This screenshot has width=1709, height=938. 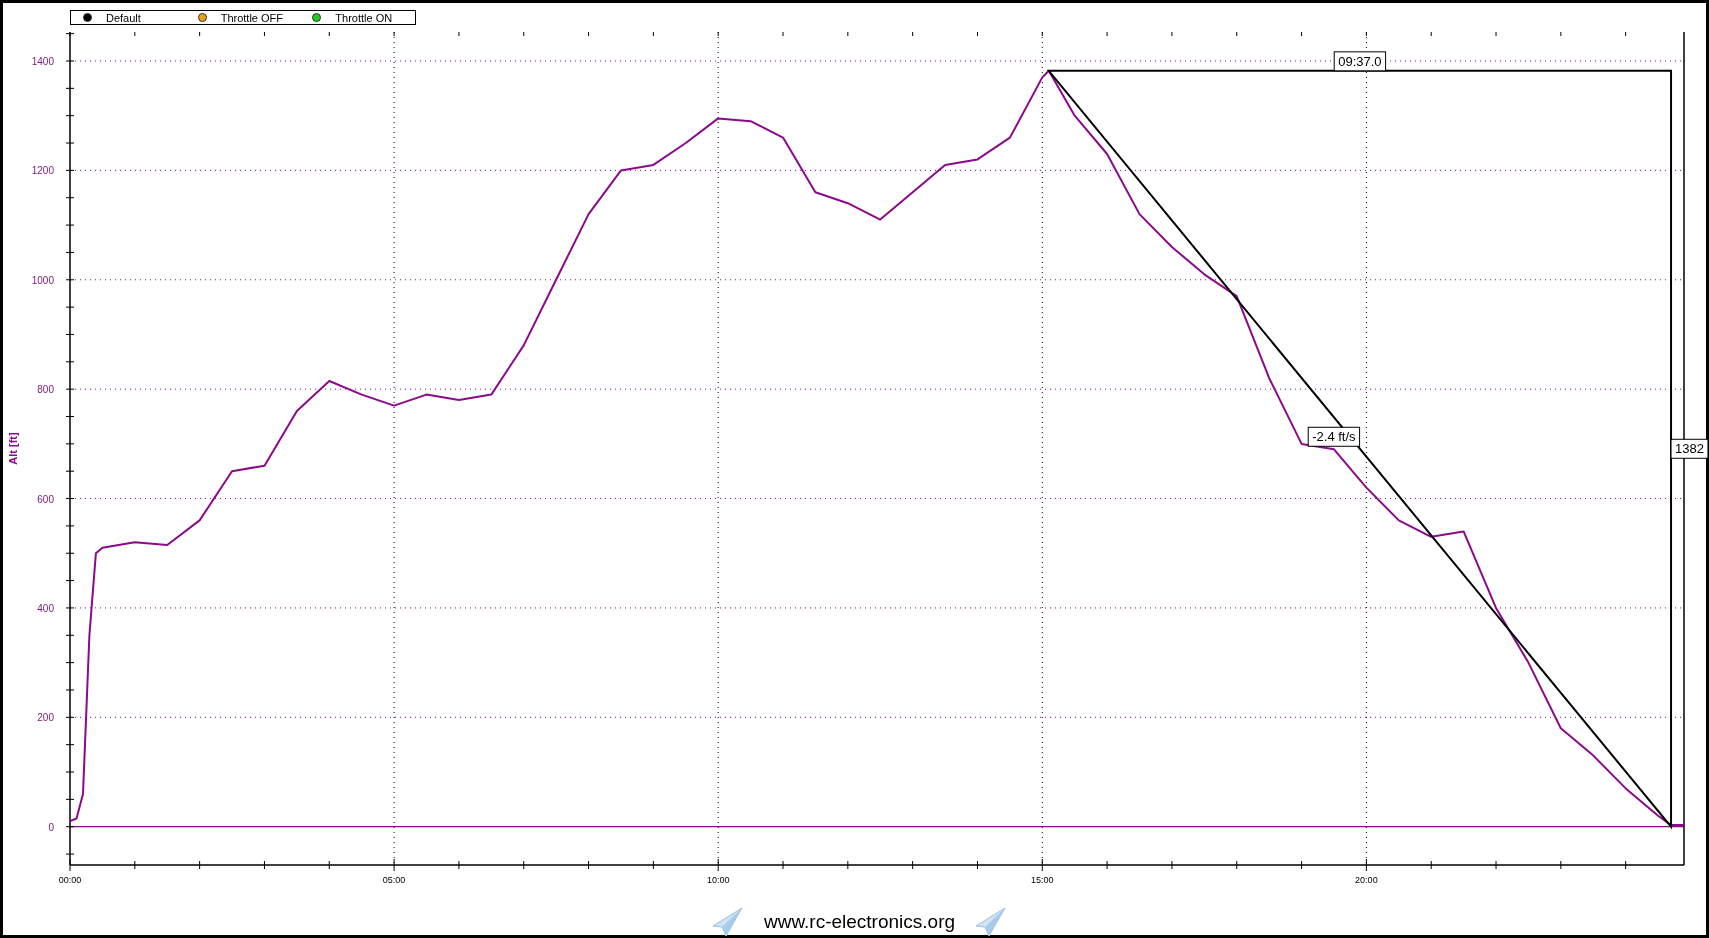 I want to click on x-tick-label: 20:00, so click(x=1366, y=880).